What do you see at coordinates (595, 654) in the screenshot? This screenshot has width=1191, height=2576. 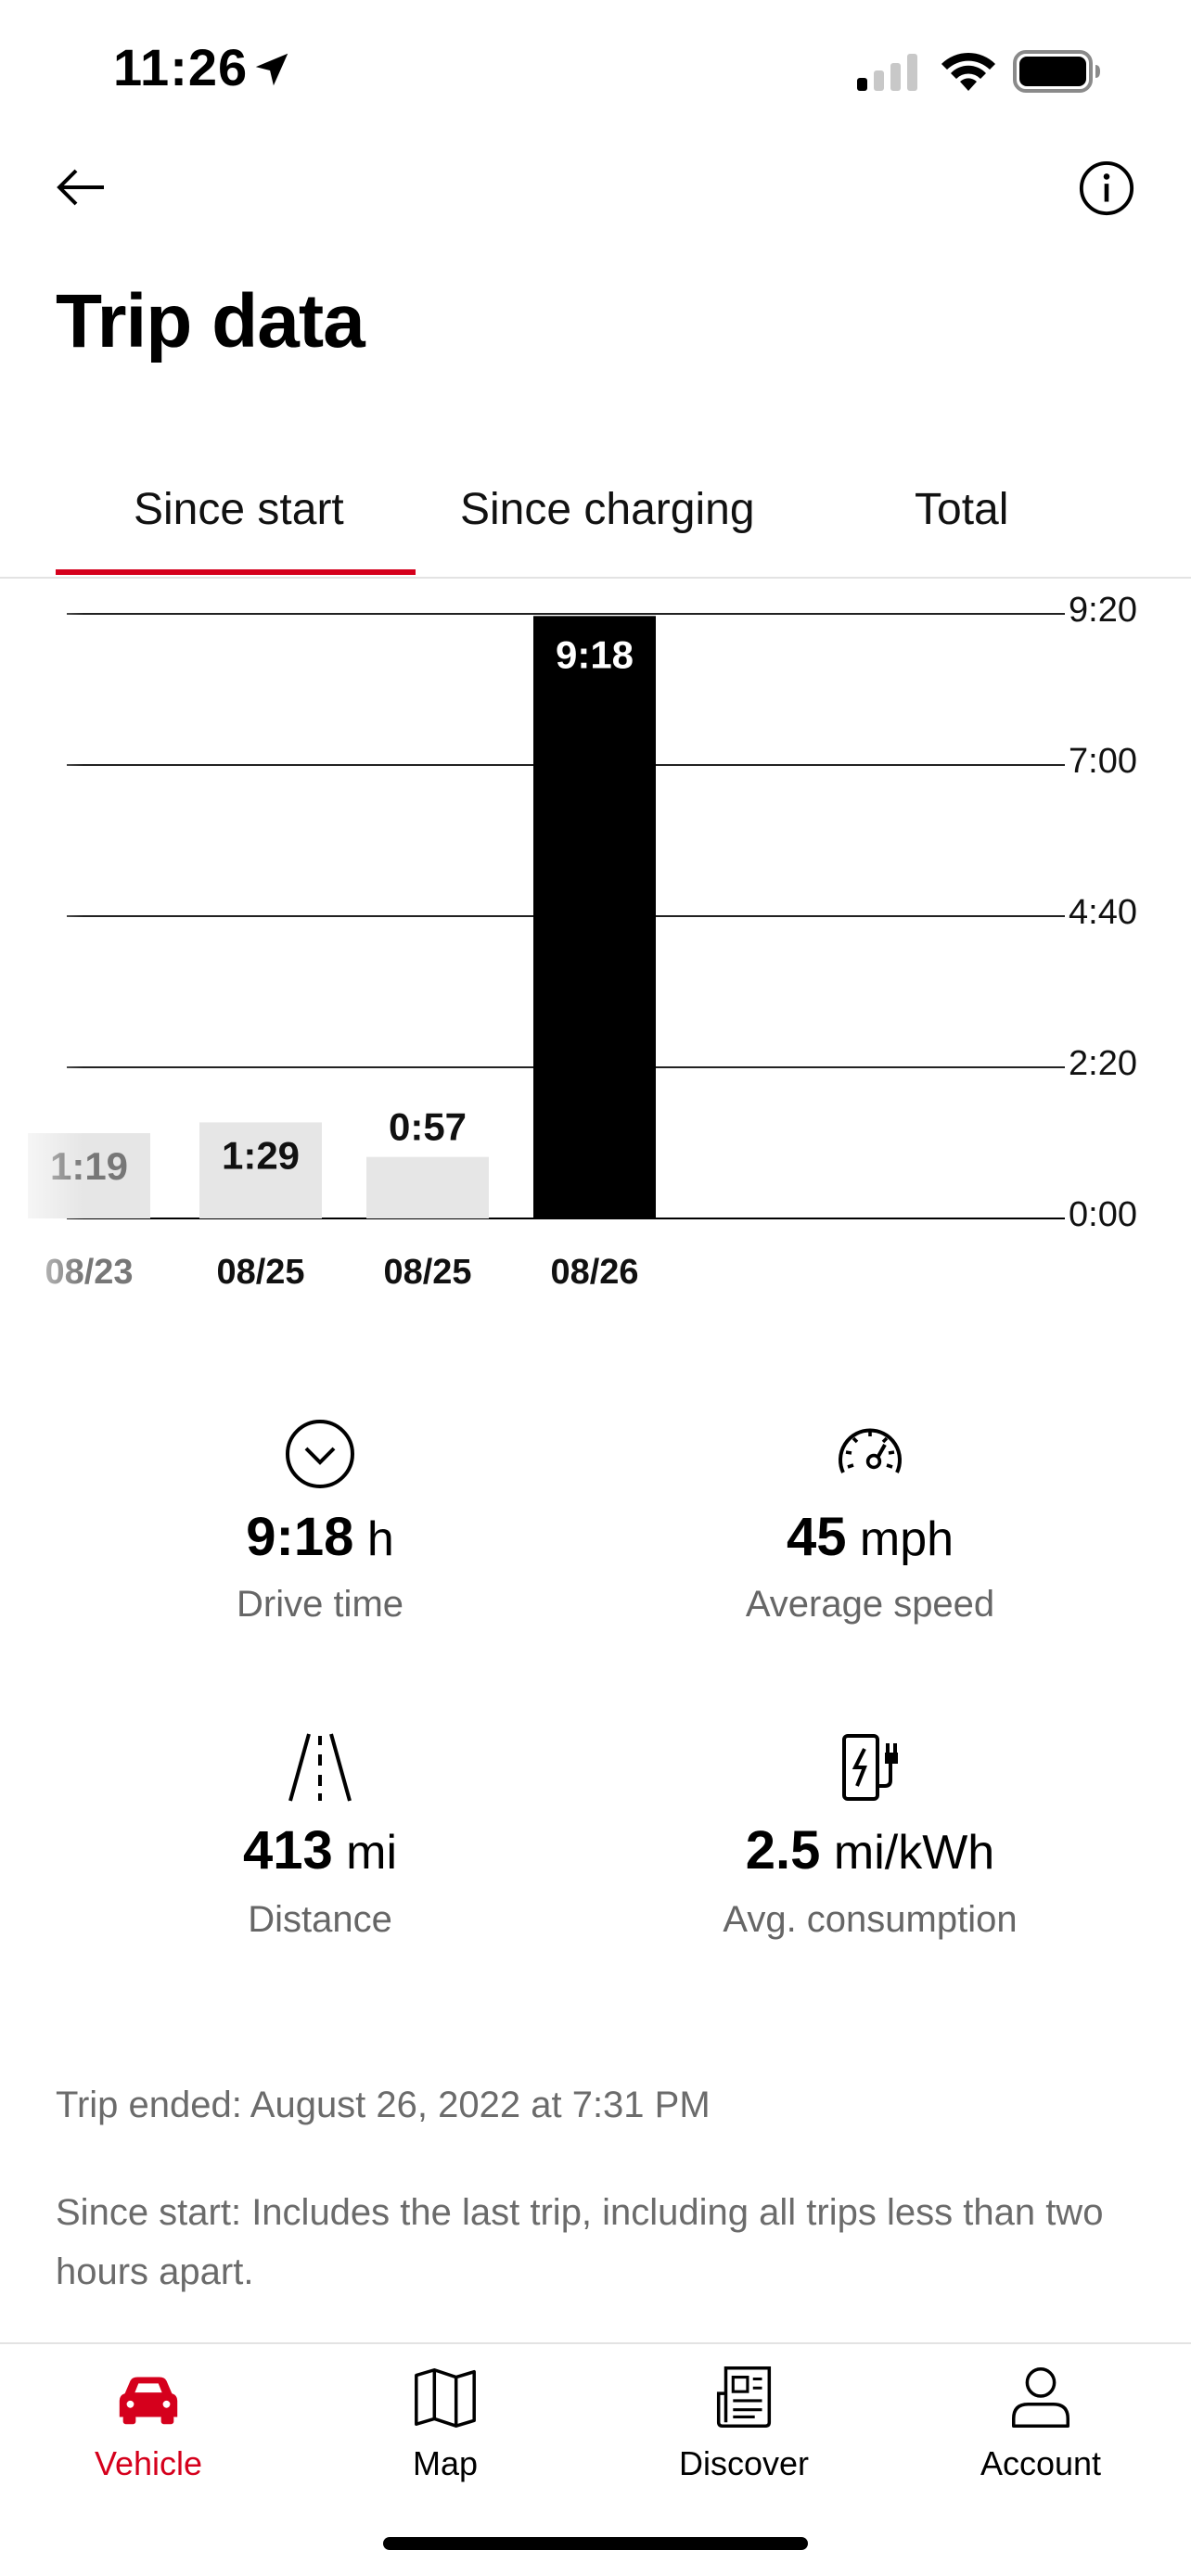 I see `chart-bar-value-label: 9:18` at bounding box center [595, 654].